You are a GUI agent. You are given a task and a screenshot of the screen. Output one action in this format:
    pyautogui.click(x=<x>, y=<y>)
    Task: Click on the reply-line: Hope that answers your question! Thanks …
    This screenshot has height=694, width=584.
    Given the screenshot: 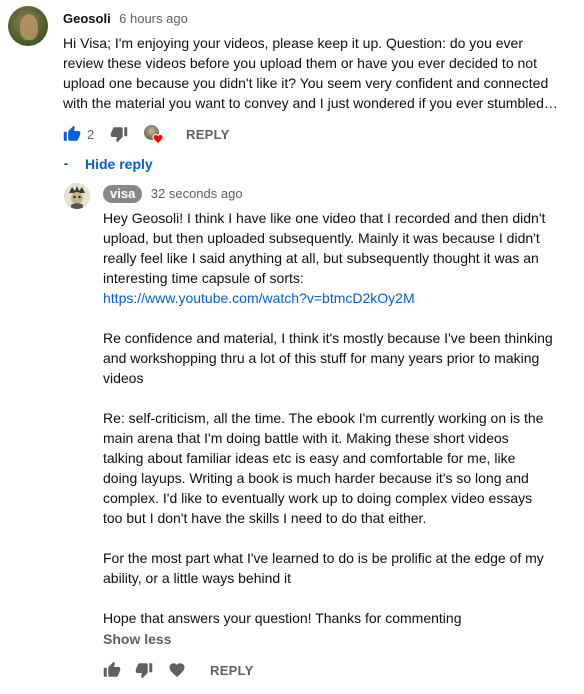 What is the action you would take?
    pyautogui.click(x=282, y=618)
    